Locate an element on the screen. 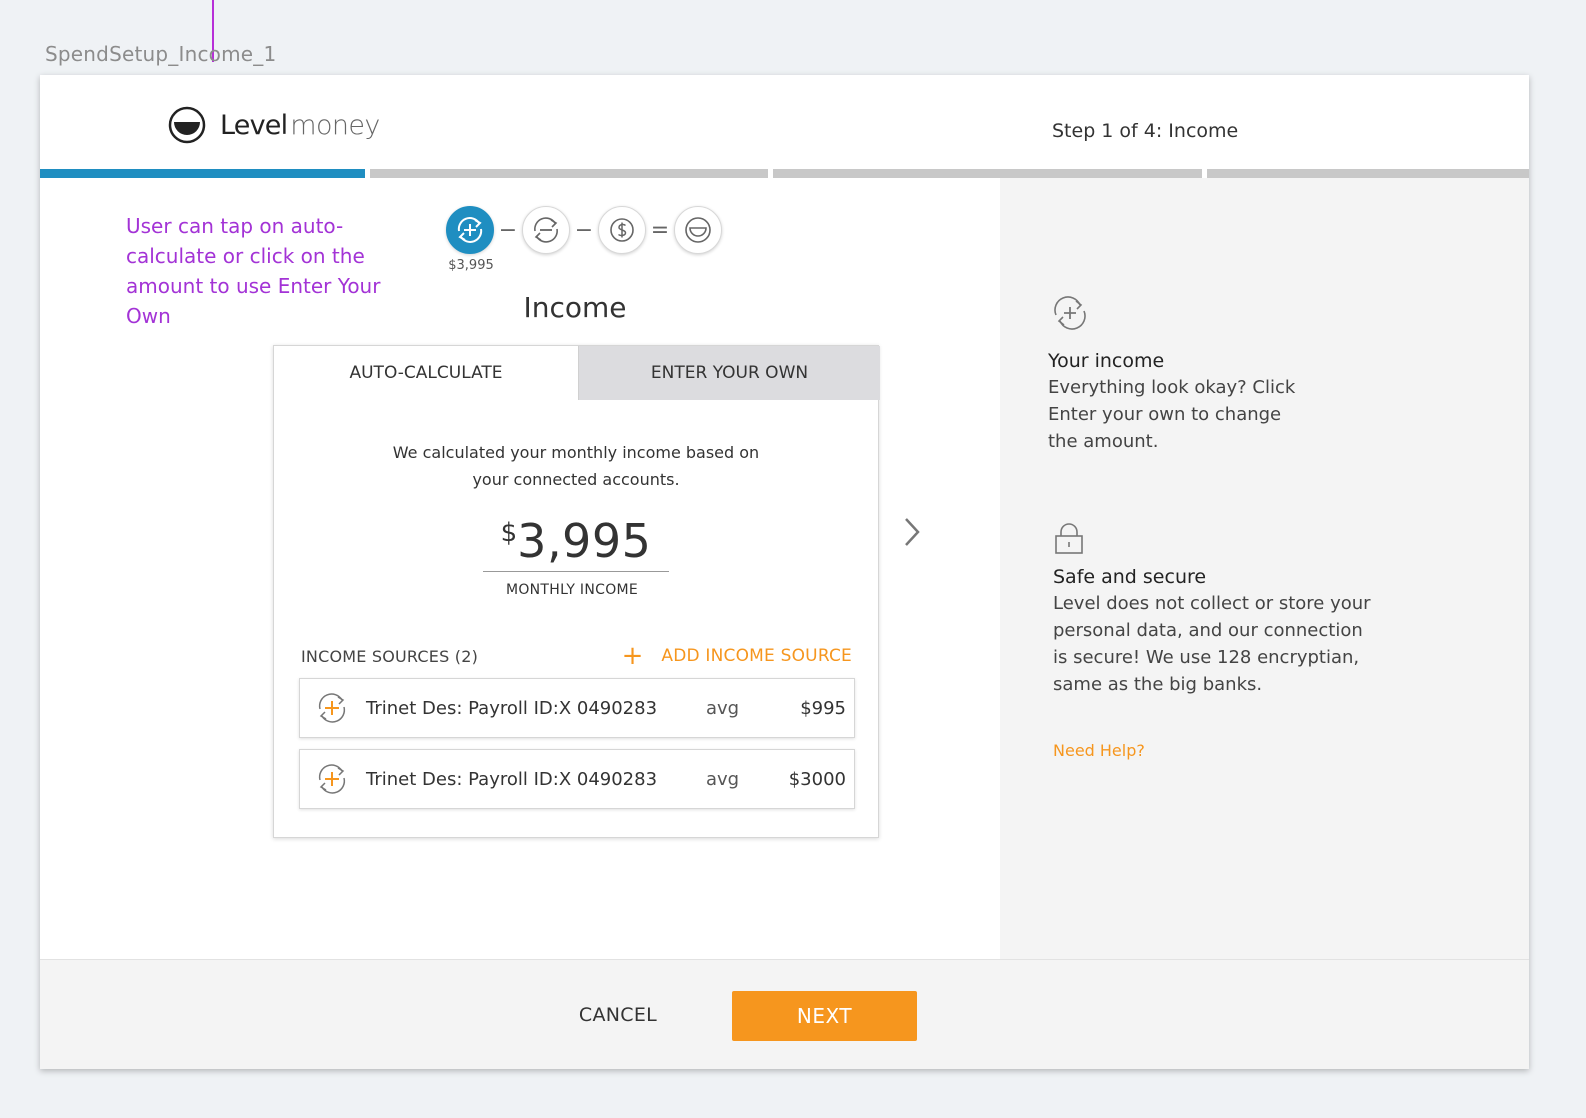 This screenshot has width=1586, height=1118. add-income-source-button: + ADD INCOME SOURCE is located at coordinates (737, 656).